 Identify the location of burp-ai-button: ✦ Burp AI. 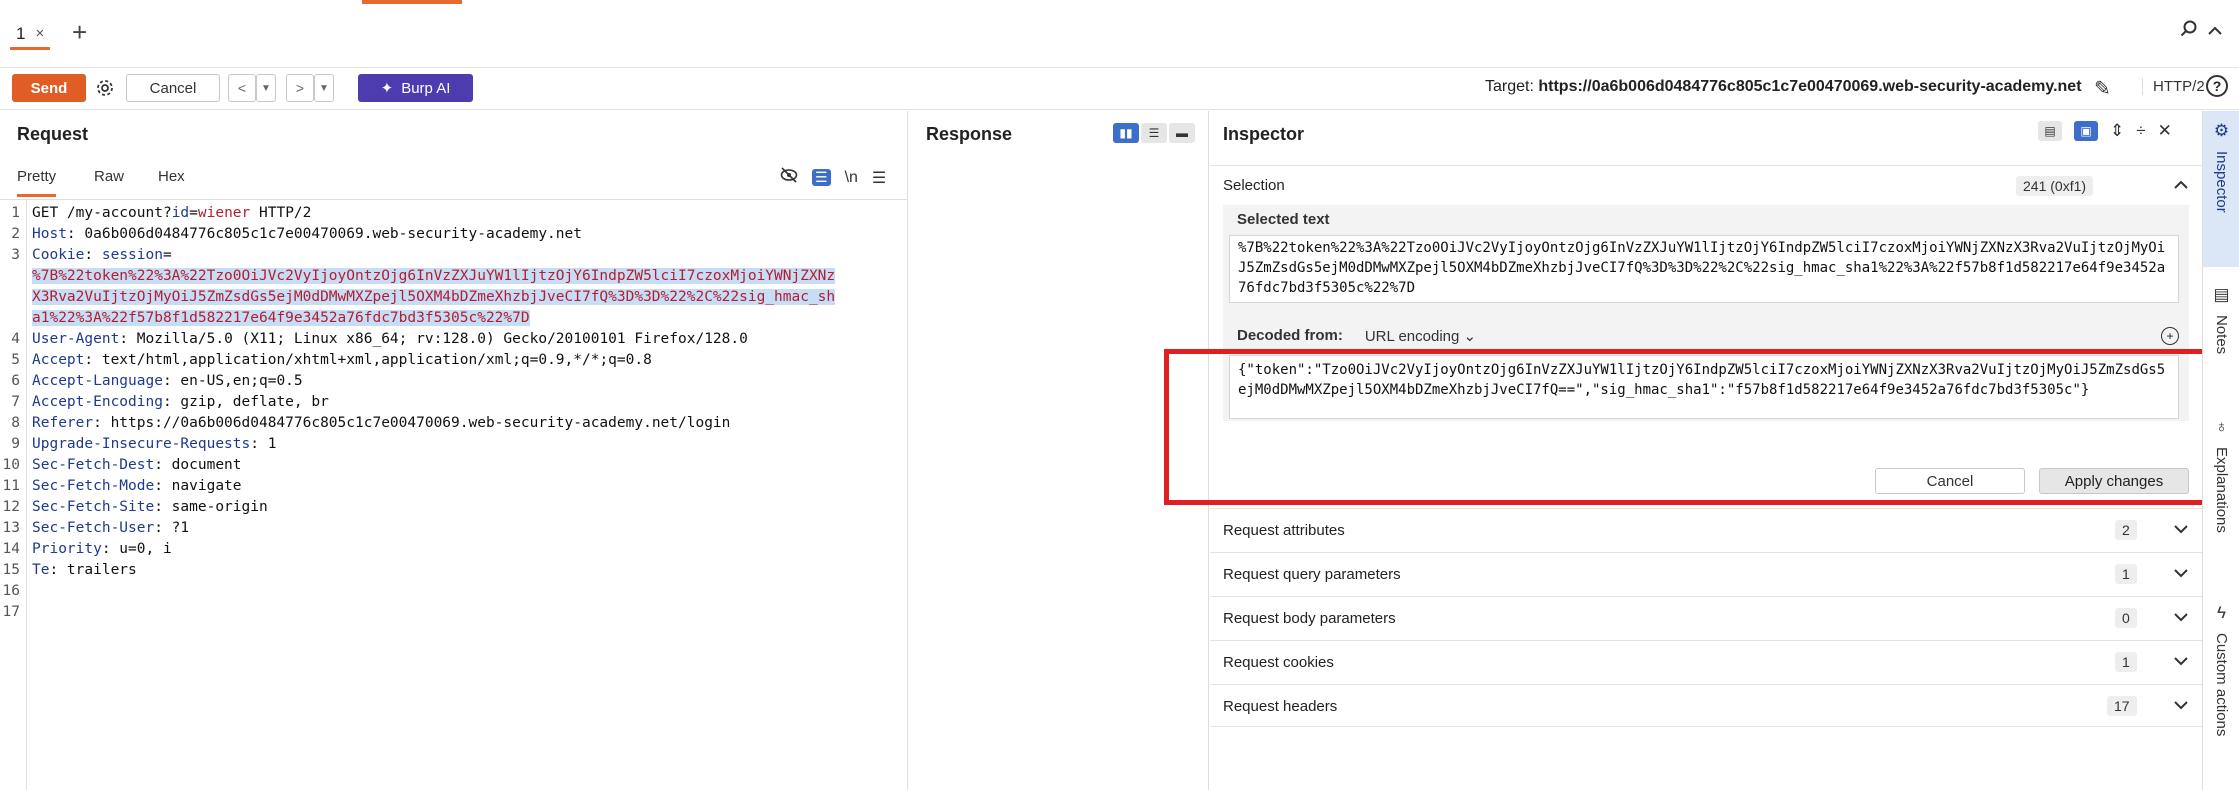
(415, 88).